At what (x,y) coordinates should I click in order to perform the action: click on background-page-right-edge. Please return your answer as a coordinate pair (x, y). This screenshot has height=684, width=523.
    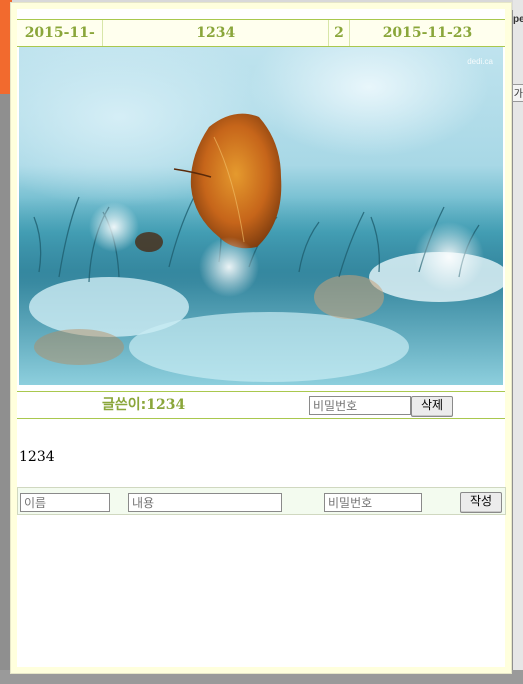
    Looking at the image, I should click on (518, 342).